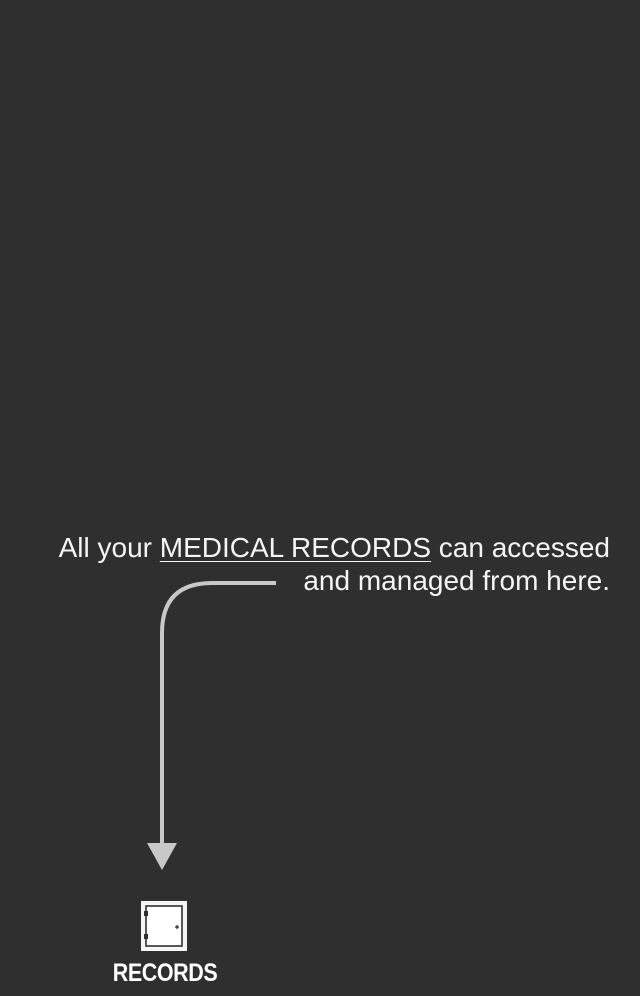 The height and width of the screenshot is (996, 640). Describe the element at coordinates (456, 580) in the screenshot. I see `coach-mark-line-2: and managed from here.` at that location.